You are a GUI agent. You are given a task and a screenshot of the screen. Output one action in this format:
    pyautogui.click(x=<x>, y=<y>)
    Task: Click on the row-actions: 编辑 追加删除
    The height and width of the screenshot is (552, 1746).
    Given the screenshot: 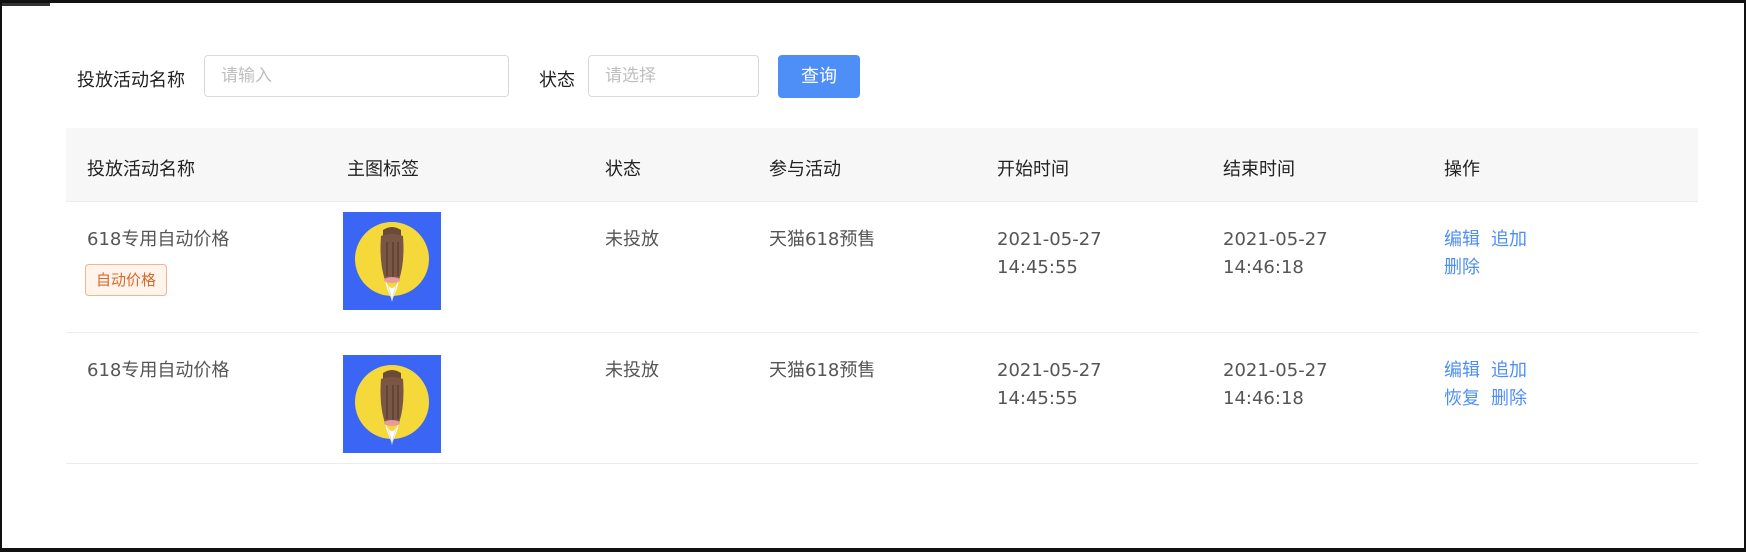 What is the action you would take?
    pyautogui.click(x=1504, y=254)
    